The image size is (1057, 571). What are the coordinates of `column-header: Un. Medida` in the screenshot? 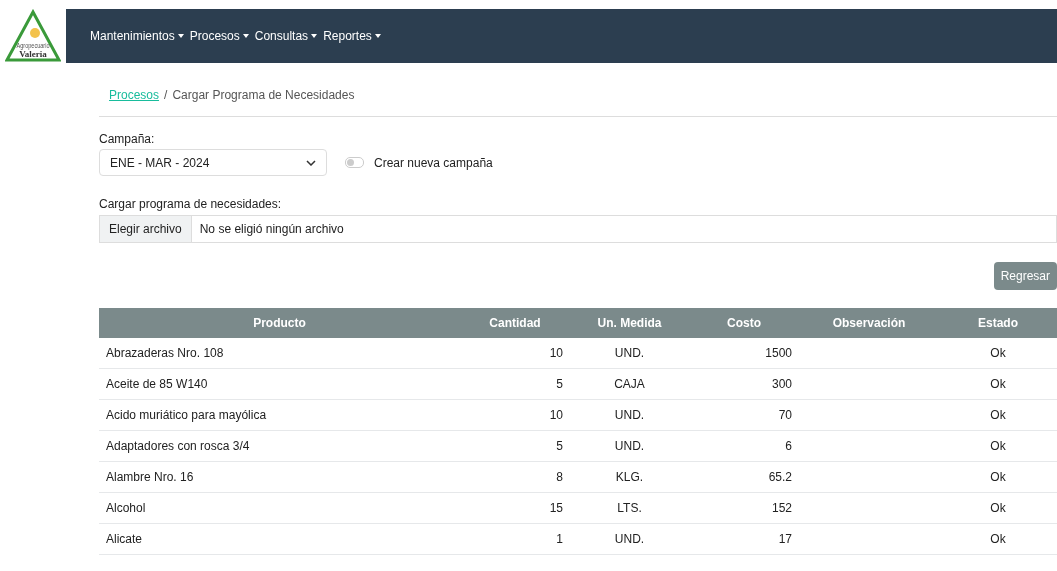 It's located at (629, 323).